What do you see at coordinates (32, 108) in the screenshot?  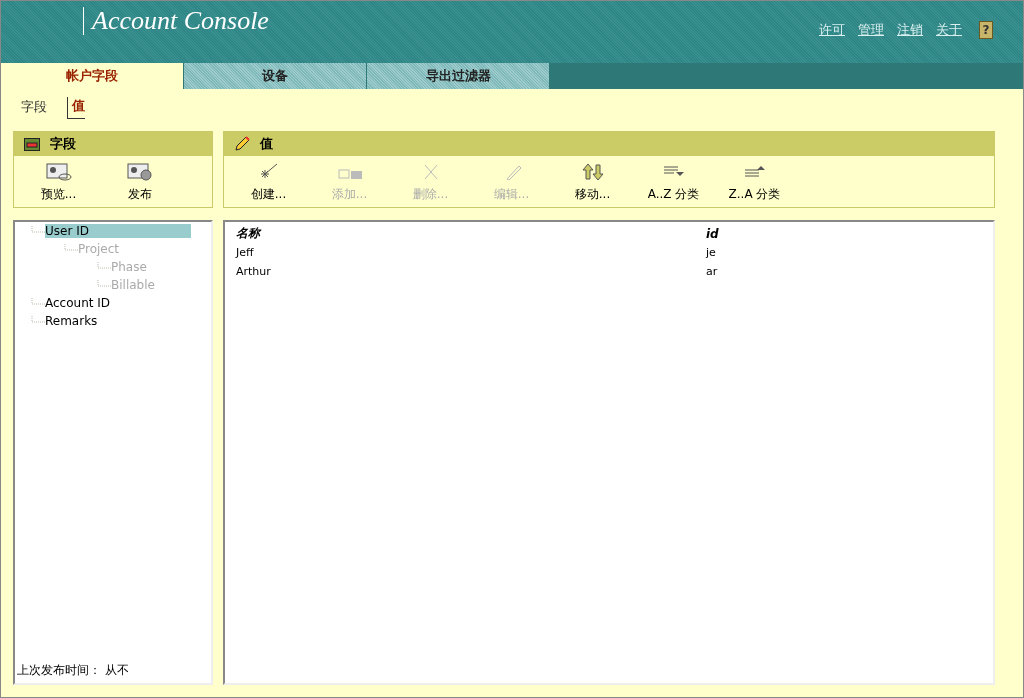 I see `sub-tab: 字段` at bounding box center [32, 108].